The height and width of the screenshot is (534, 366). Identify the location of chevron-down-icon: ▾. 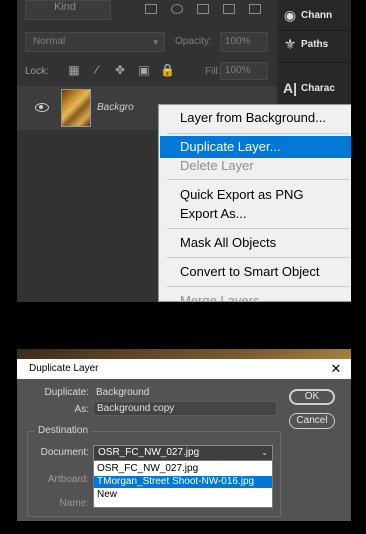
(155, 42).